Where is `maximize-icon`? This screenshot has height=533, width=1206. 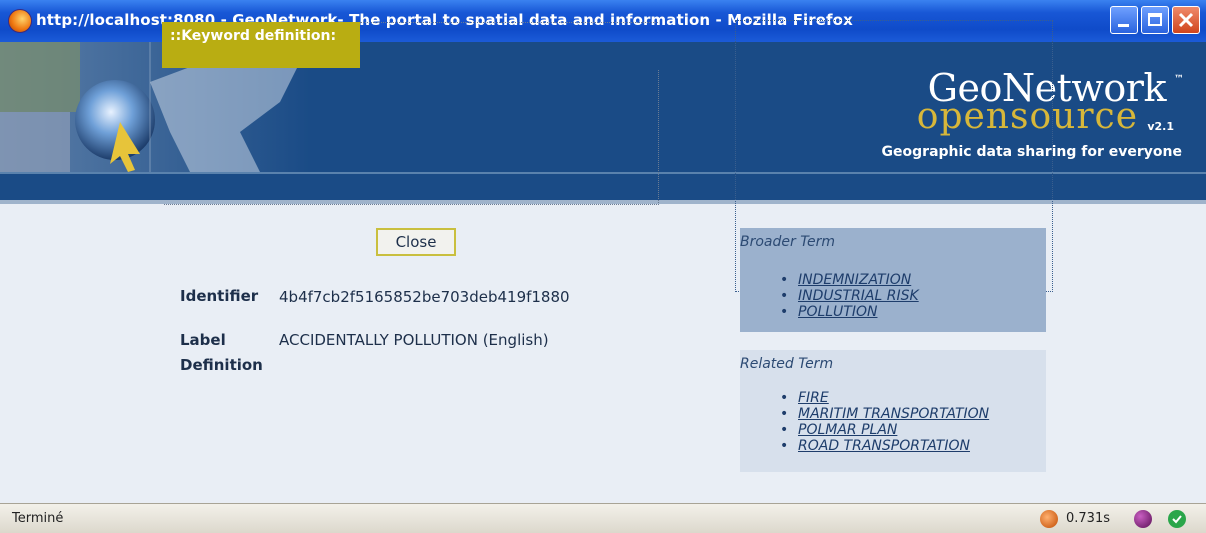
maximize-icon is located at coordinates (1155, 19).